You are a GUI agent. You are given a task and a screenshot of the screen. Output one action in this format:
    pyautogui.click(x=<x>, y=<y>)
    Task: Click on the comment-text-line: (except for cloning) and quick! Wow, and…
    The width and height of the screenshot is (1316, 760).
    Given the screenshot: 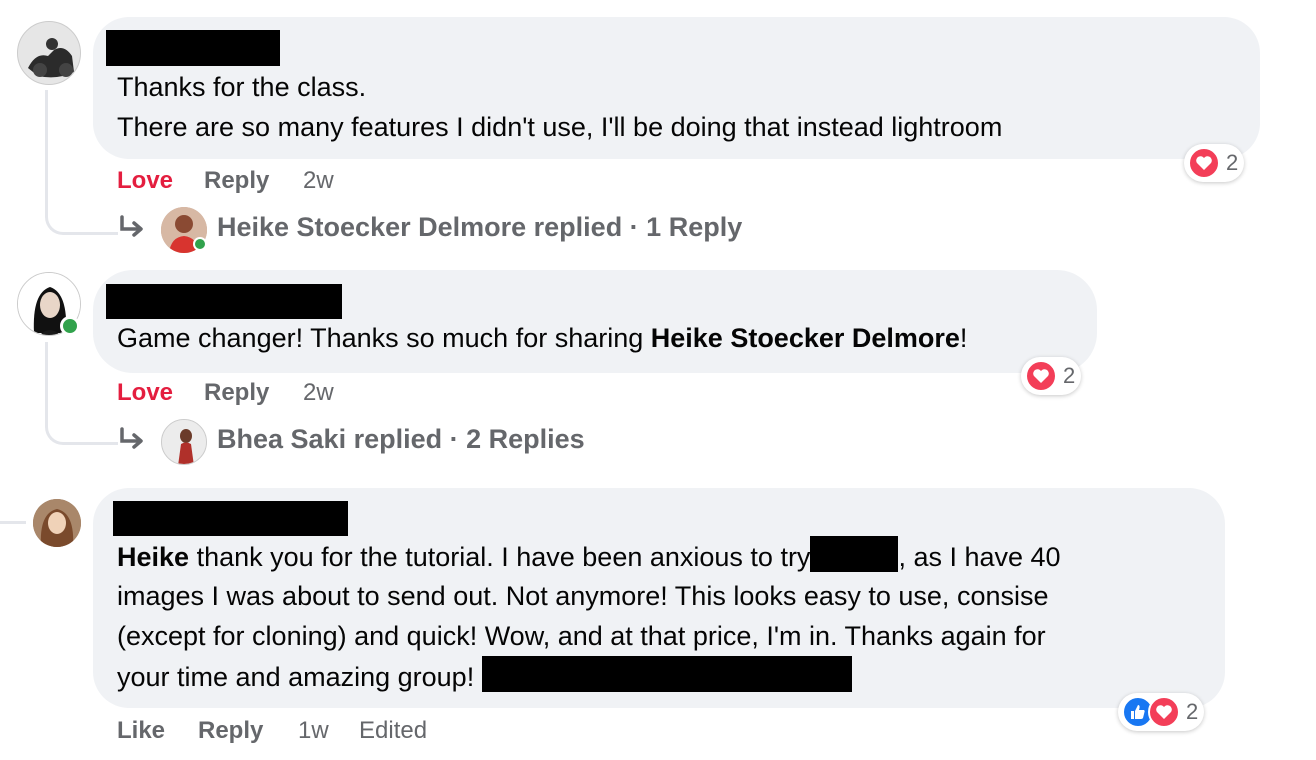 What is the action you would take?
    pyautogui.click(x=581, y=636)
    